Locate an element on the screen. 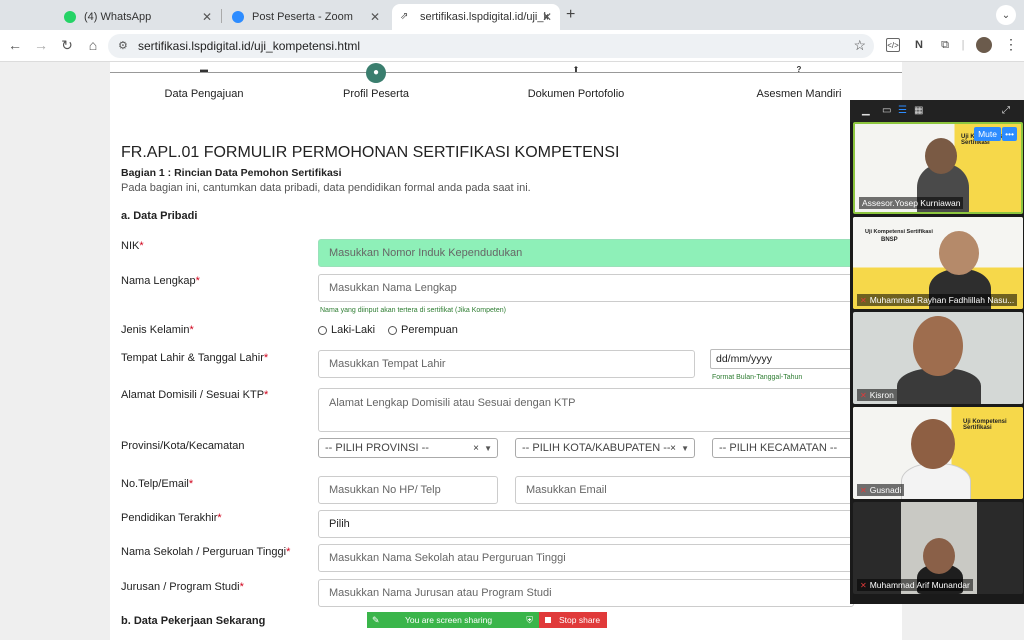 The image size is (1024, 640). section-data-pekerjaan: b. Data Pekerjaan Sekarang is located at coordinates (193, 621).